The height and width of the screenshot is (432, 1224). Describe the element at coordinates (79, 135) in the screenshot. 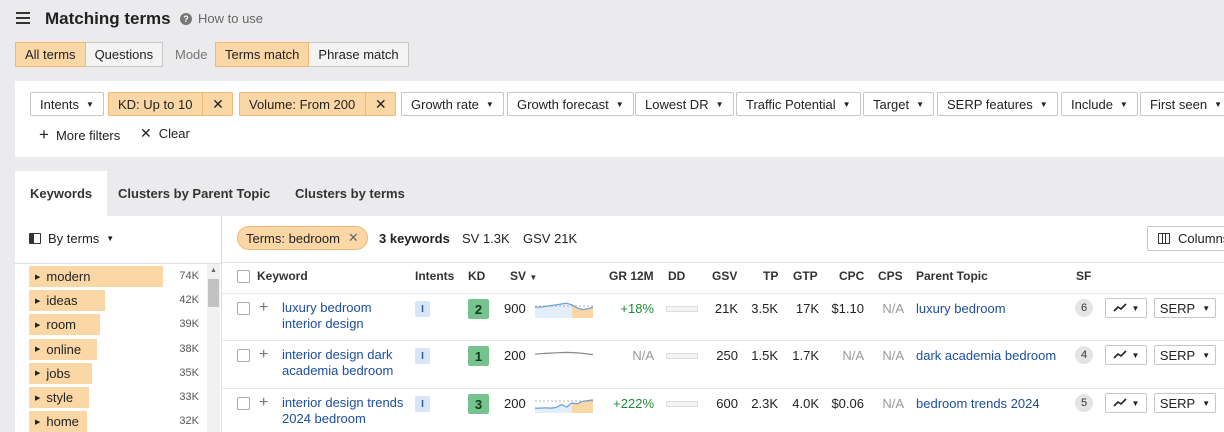

I see `more-filters-button: + More filters` at that location.